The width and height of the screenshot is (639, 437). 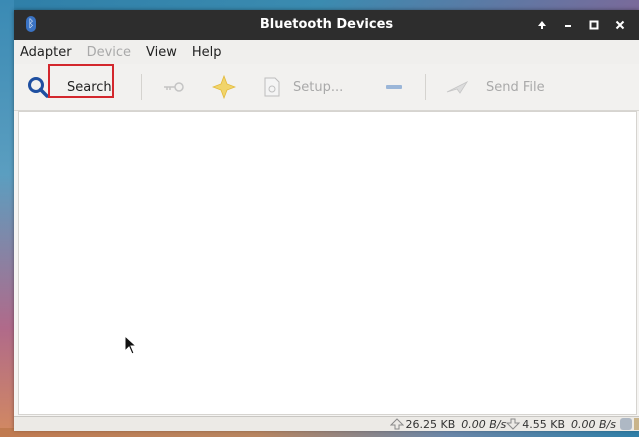 I want to click on maximize-button, so click(x=594, y=25).